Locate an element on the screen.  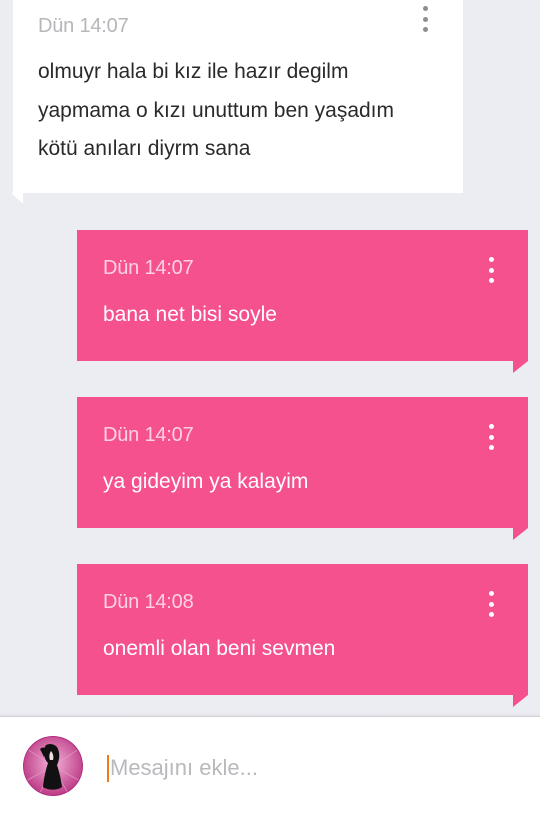
message-text: bana net bisi soyle is located at coordinates (190, 314).